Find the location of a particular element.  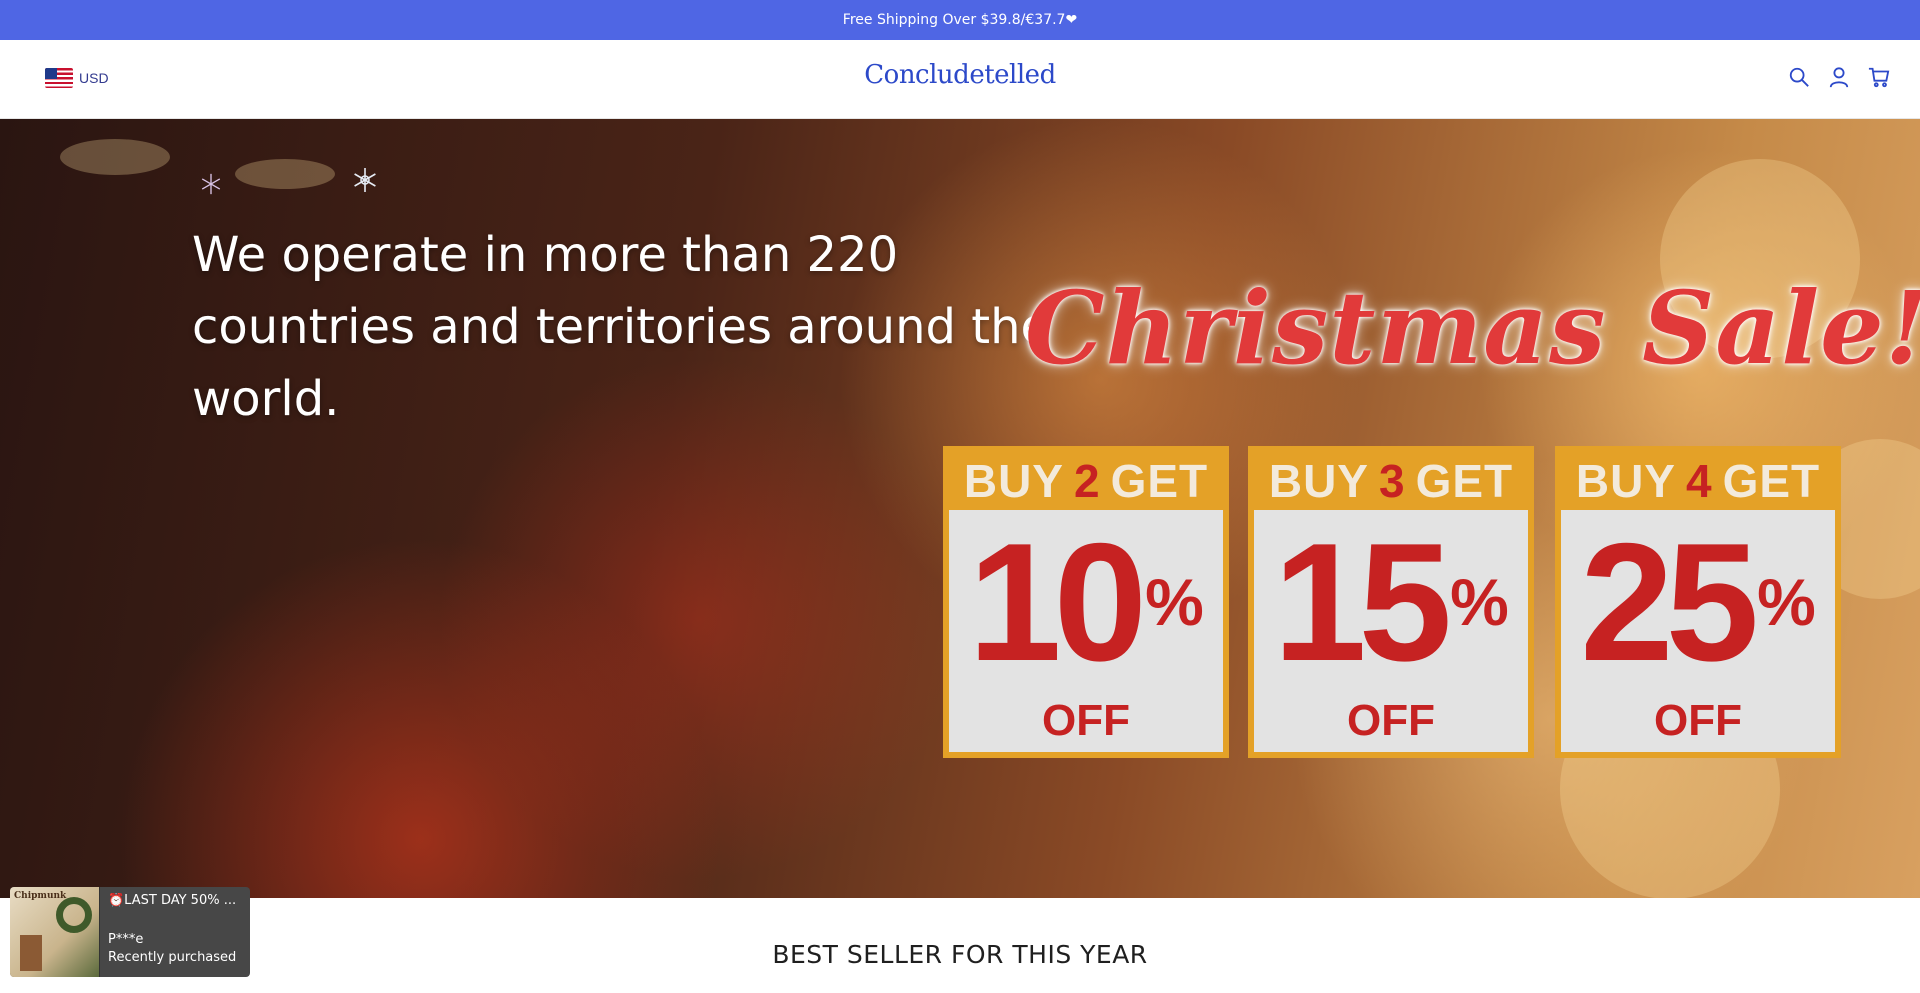

site-header: USD Concludetelled is located at coordinates (960, 79).